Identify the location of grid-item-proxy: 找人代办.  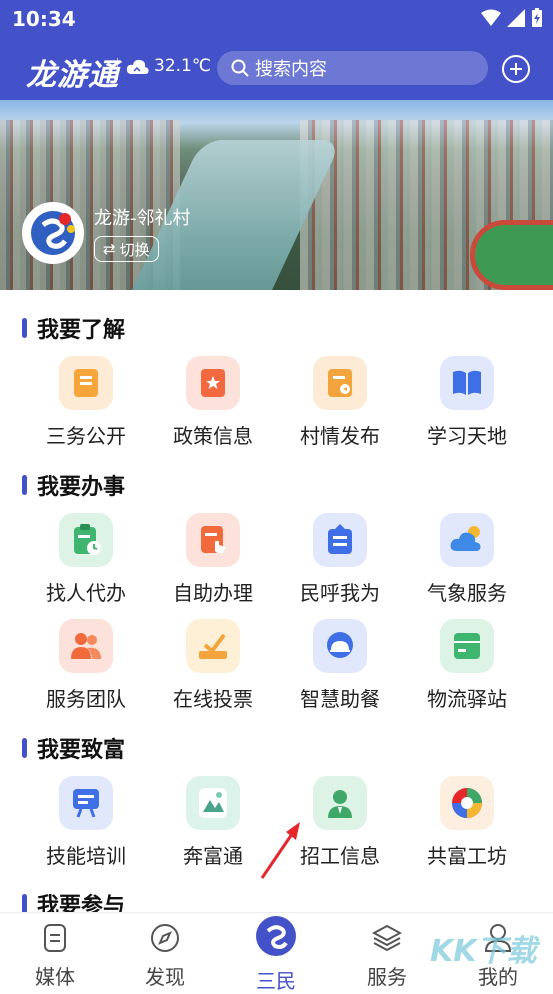
(86, 559).